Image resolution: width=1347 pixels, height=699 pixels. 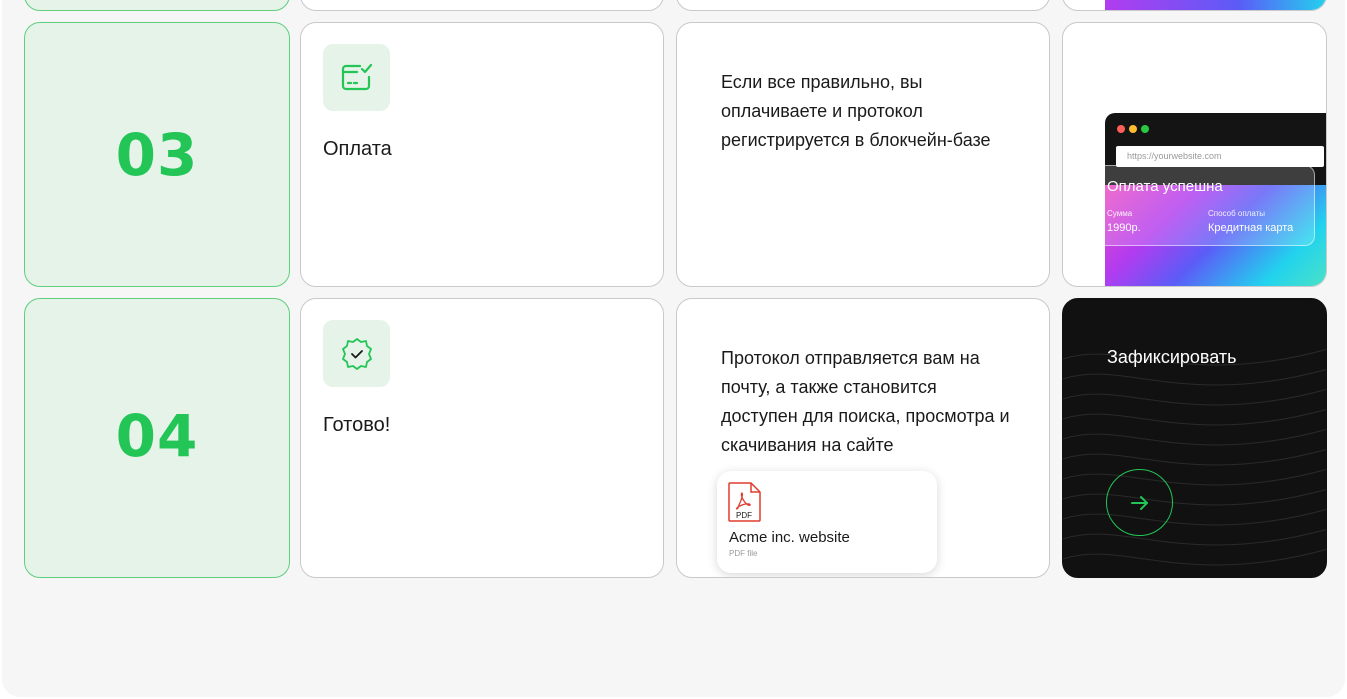 What do you see at coordinates (865, 416) in the screenshot?
I see `description-line: доступен для поиска, просмотра и` at bounding box center [865, 416].